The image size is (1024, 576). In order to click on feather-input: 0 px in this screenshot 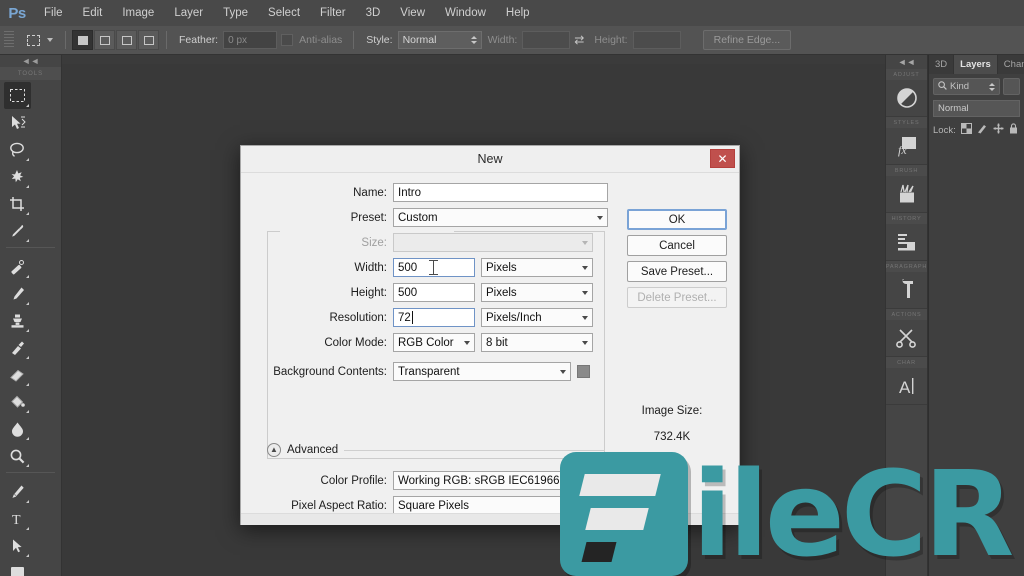, I will do `click(250, 40)`.